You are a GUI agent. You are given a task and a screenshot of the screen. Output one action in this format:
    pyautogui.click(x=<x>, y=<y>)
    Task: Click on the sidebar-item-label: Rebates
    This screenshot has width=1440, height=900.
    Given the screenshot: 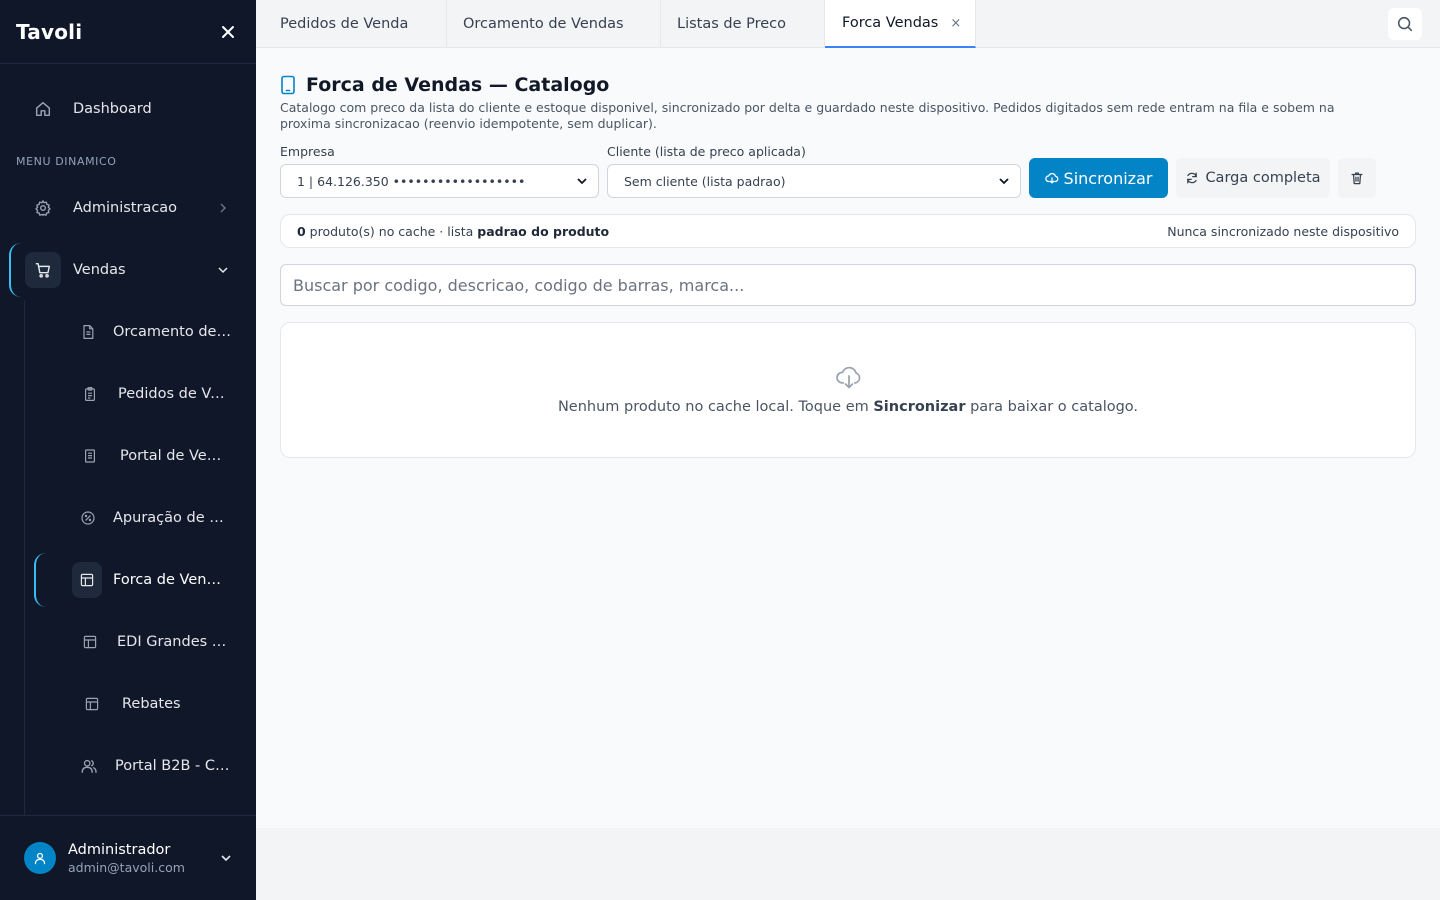 What is the action you would take?
    pyautogui.click(x=151, y=704)
    